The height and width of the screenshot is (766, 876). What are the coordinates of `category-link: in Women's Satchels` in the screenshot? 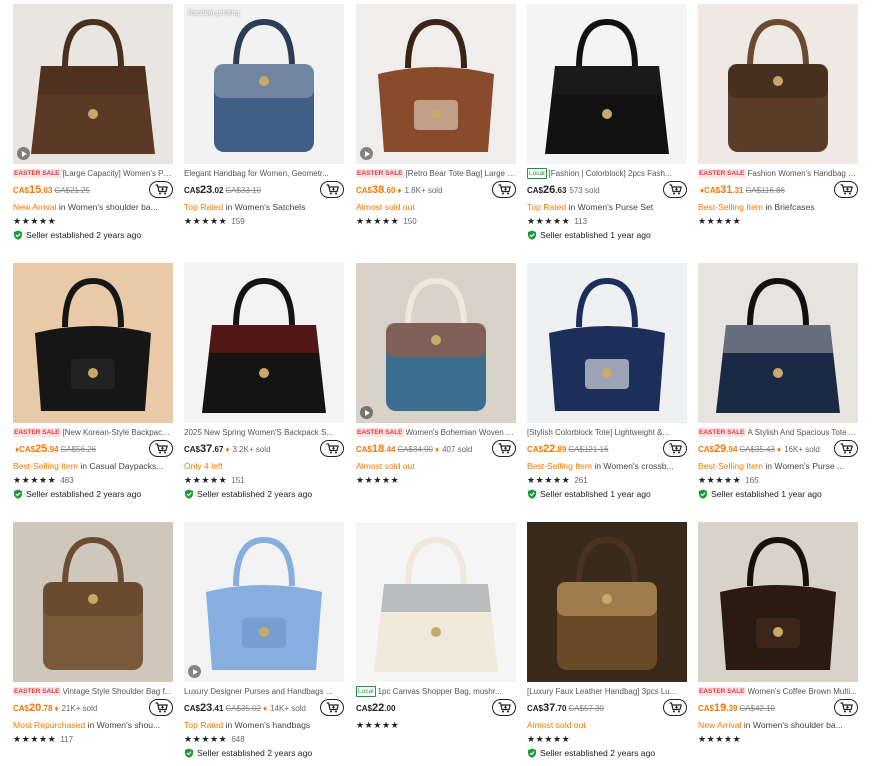 It's located at (264, 207).